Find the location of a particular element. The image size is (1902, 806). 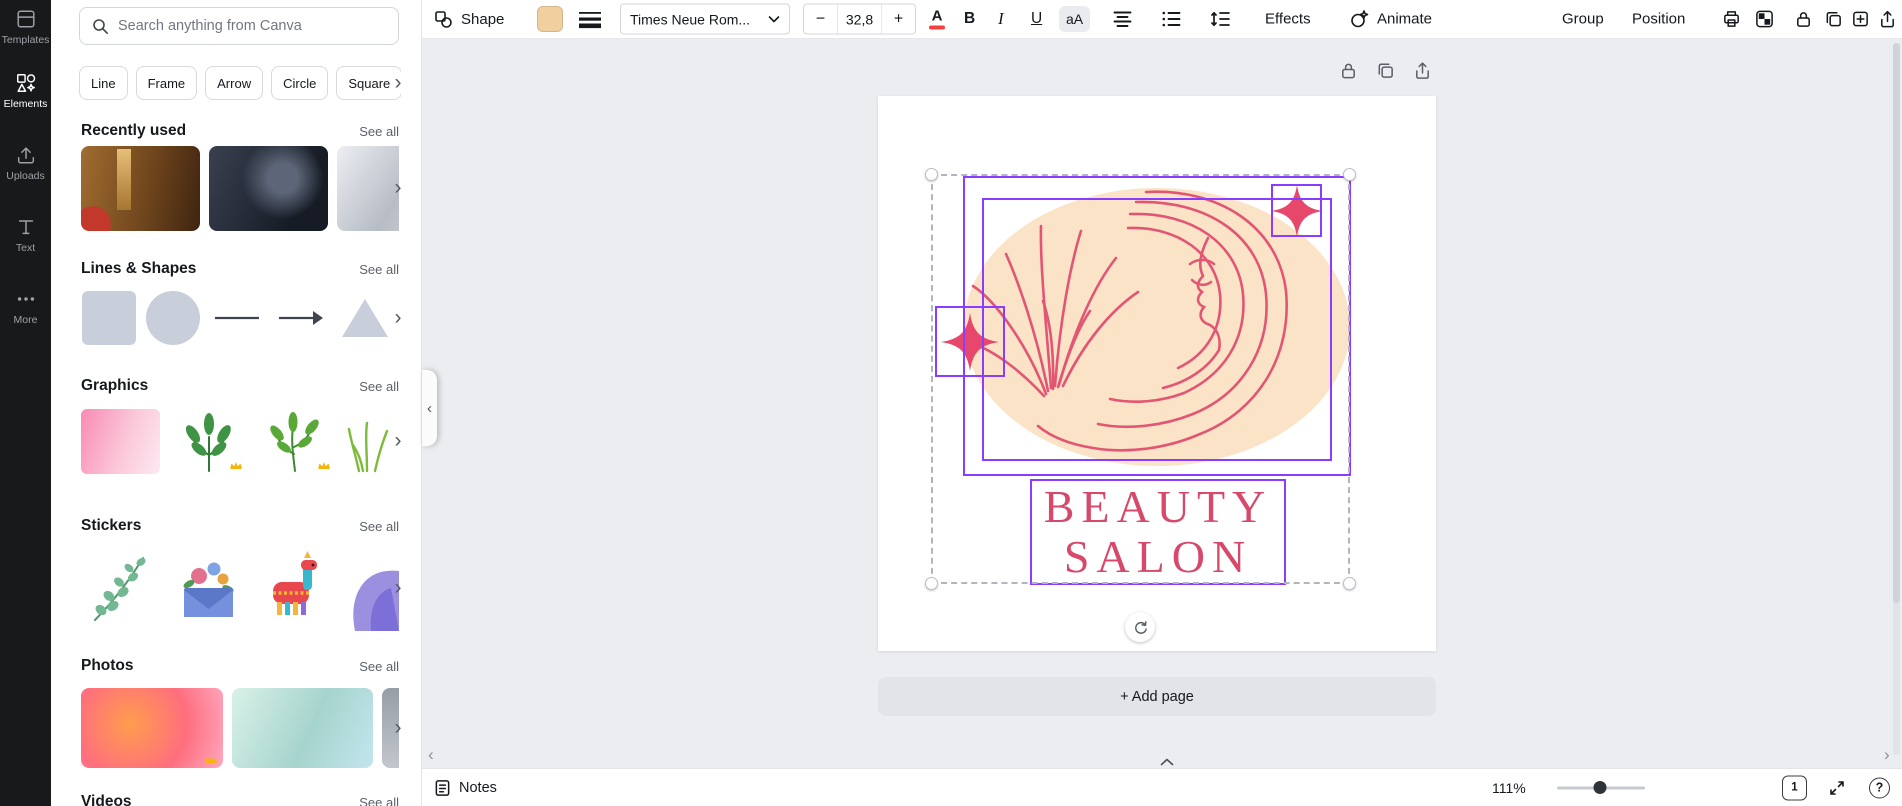

lock-page-icon is located at coordinates (1348, 70).